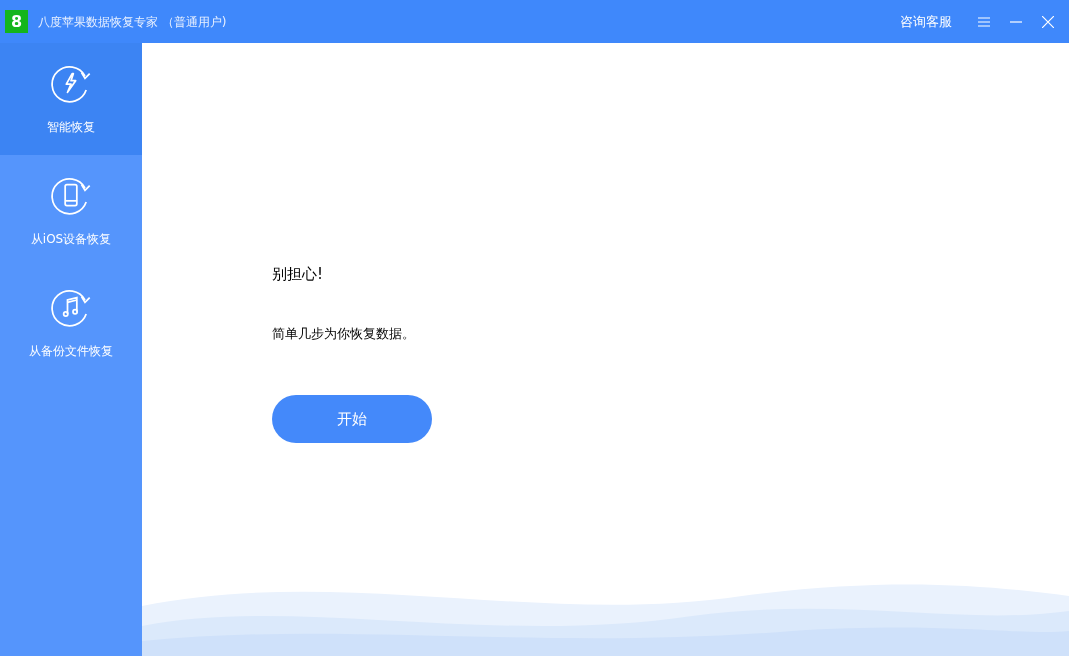 This screenshot has width=1069, height=656. What do you see at coordinates (1016, 21) in the screenshot?
I see `minimize-icon` at bounding box center [1016, 21].